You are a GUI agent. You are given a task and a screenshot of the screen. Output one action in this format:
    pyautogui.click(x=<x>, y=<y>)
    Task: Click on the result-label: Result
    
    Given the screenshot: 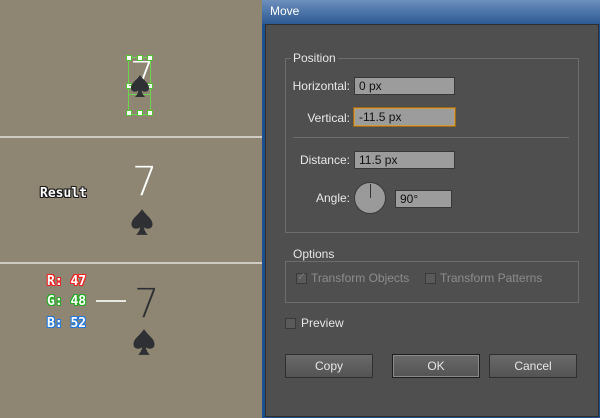 What is the action you would take?
    pyautogui.click(x=63, y=193)
    